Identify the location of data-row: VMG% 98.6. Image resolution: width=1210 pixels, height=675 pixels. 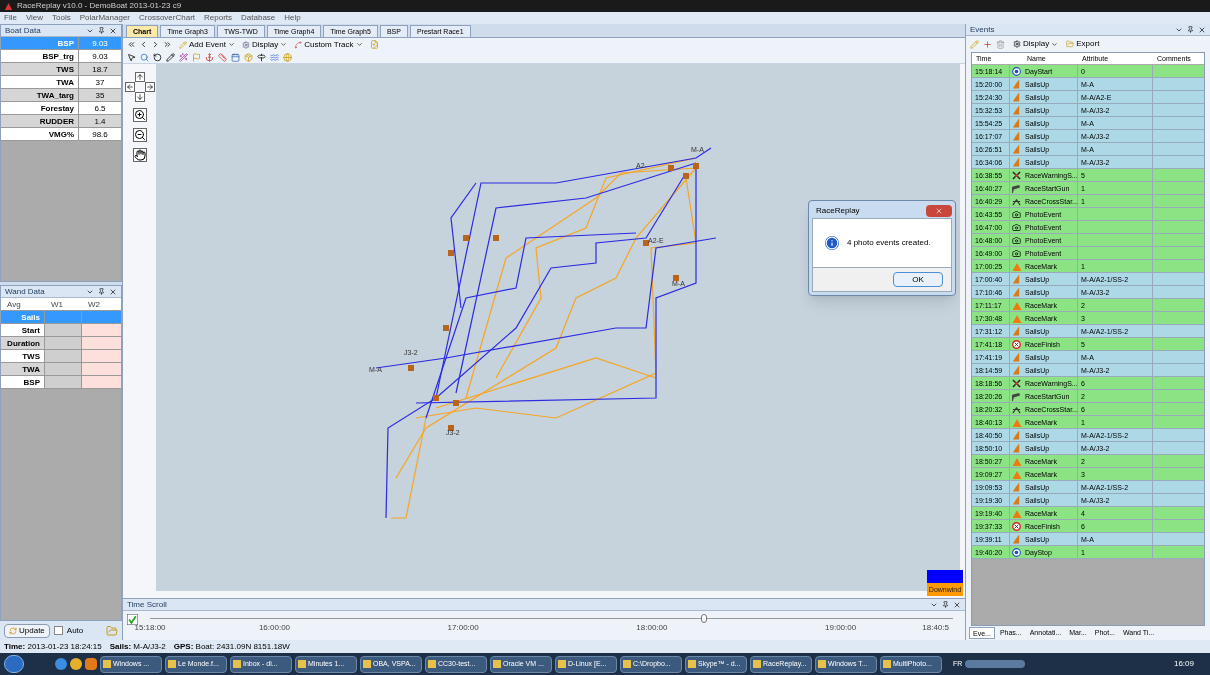
(61, 134).